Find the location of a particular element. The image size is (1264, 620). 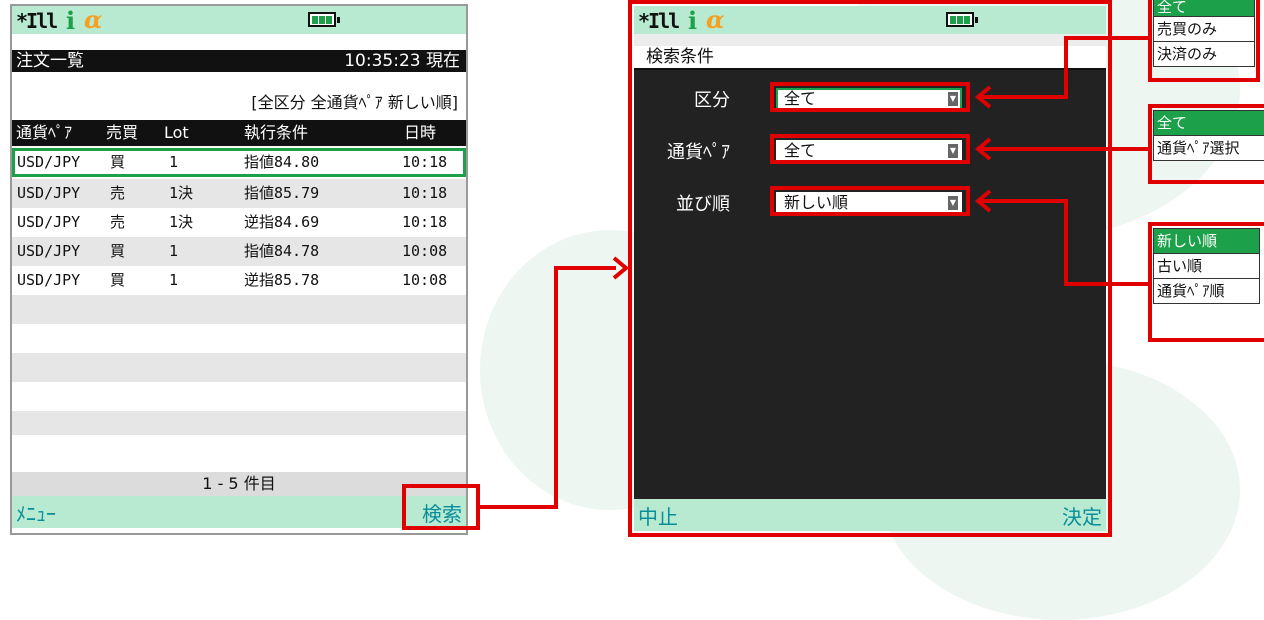

option-item: 古い順 is located at coordinates (1206, 266).